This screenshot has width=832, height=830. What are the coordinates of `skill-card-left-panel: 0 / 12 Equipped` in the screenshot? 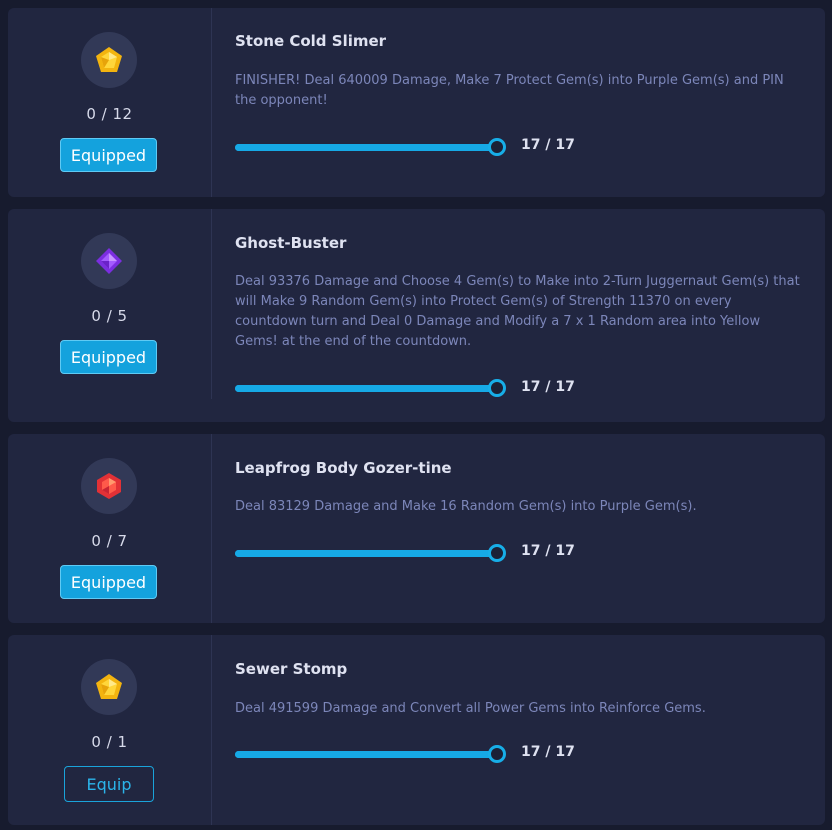 It's located at (110, 102).